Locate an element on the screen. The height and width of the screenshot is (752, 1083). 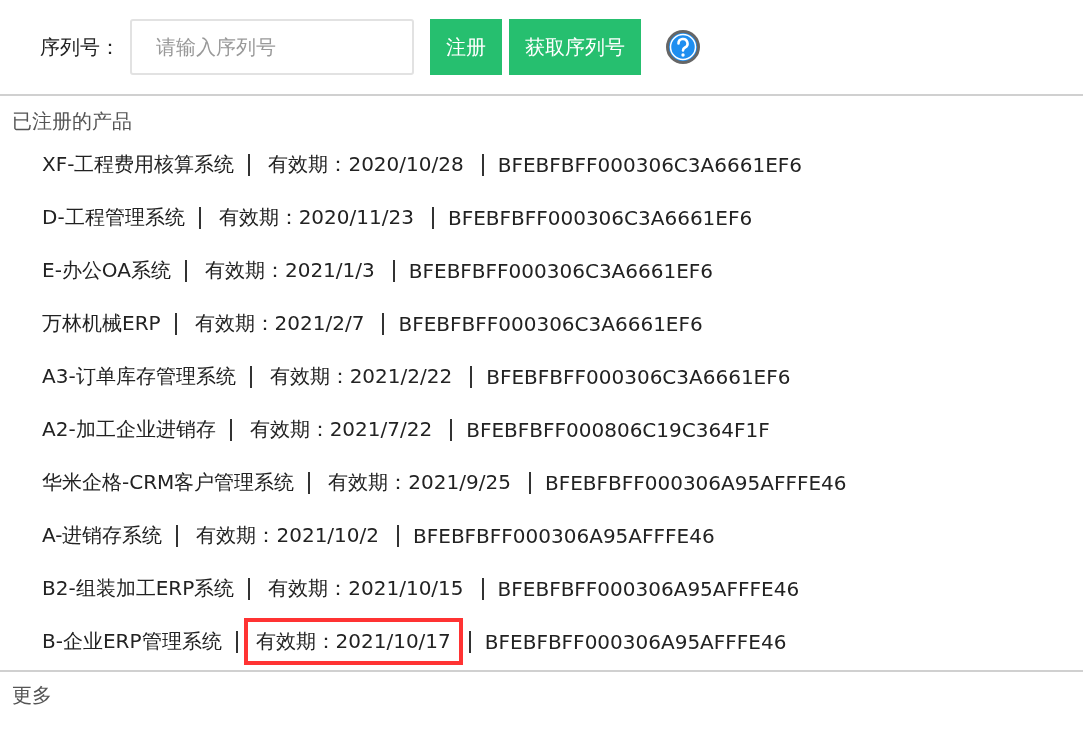
expiry-date: 有效期：2021/7/22 is located at coordinates (341, 429).